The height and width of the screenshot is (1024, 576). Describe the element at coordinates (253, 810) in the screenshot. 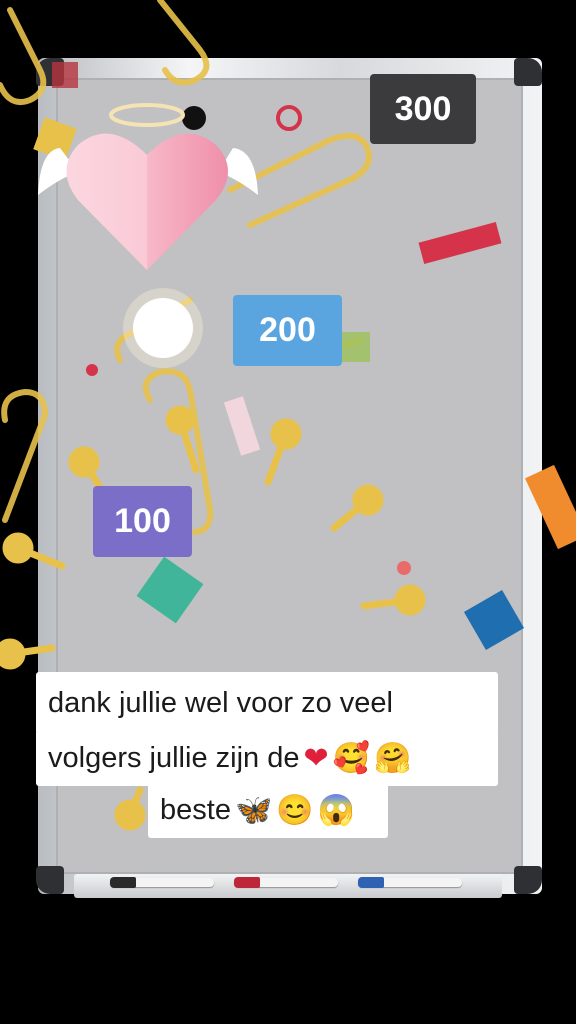

I see `butterfly-emoji-icon: 🦋` at that location.